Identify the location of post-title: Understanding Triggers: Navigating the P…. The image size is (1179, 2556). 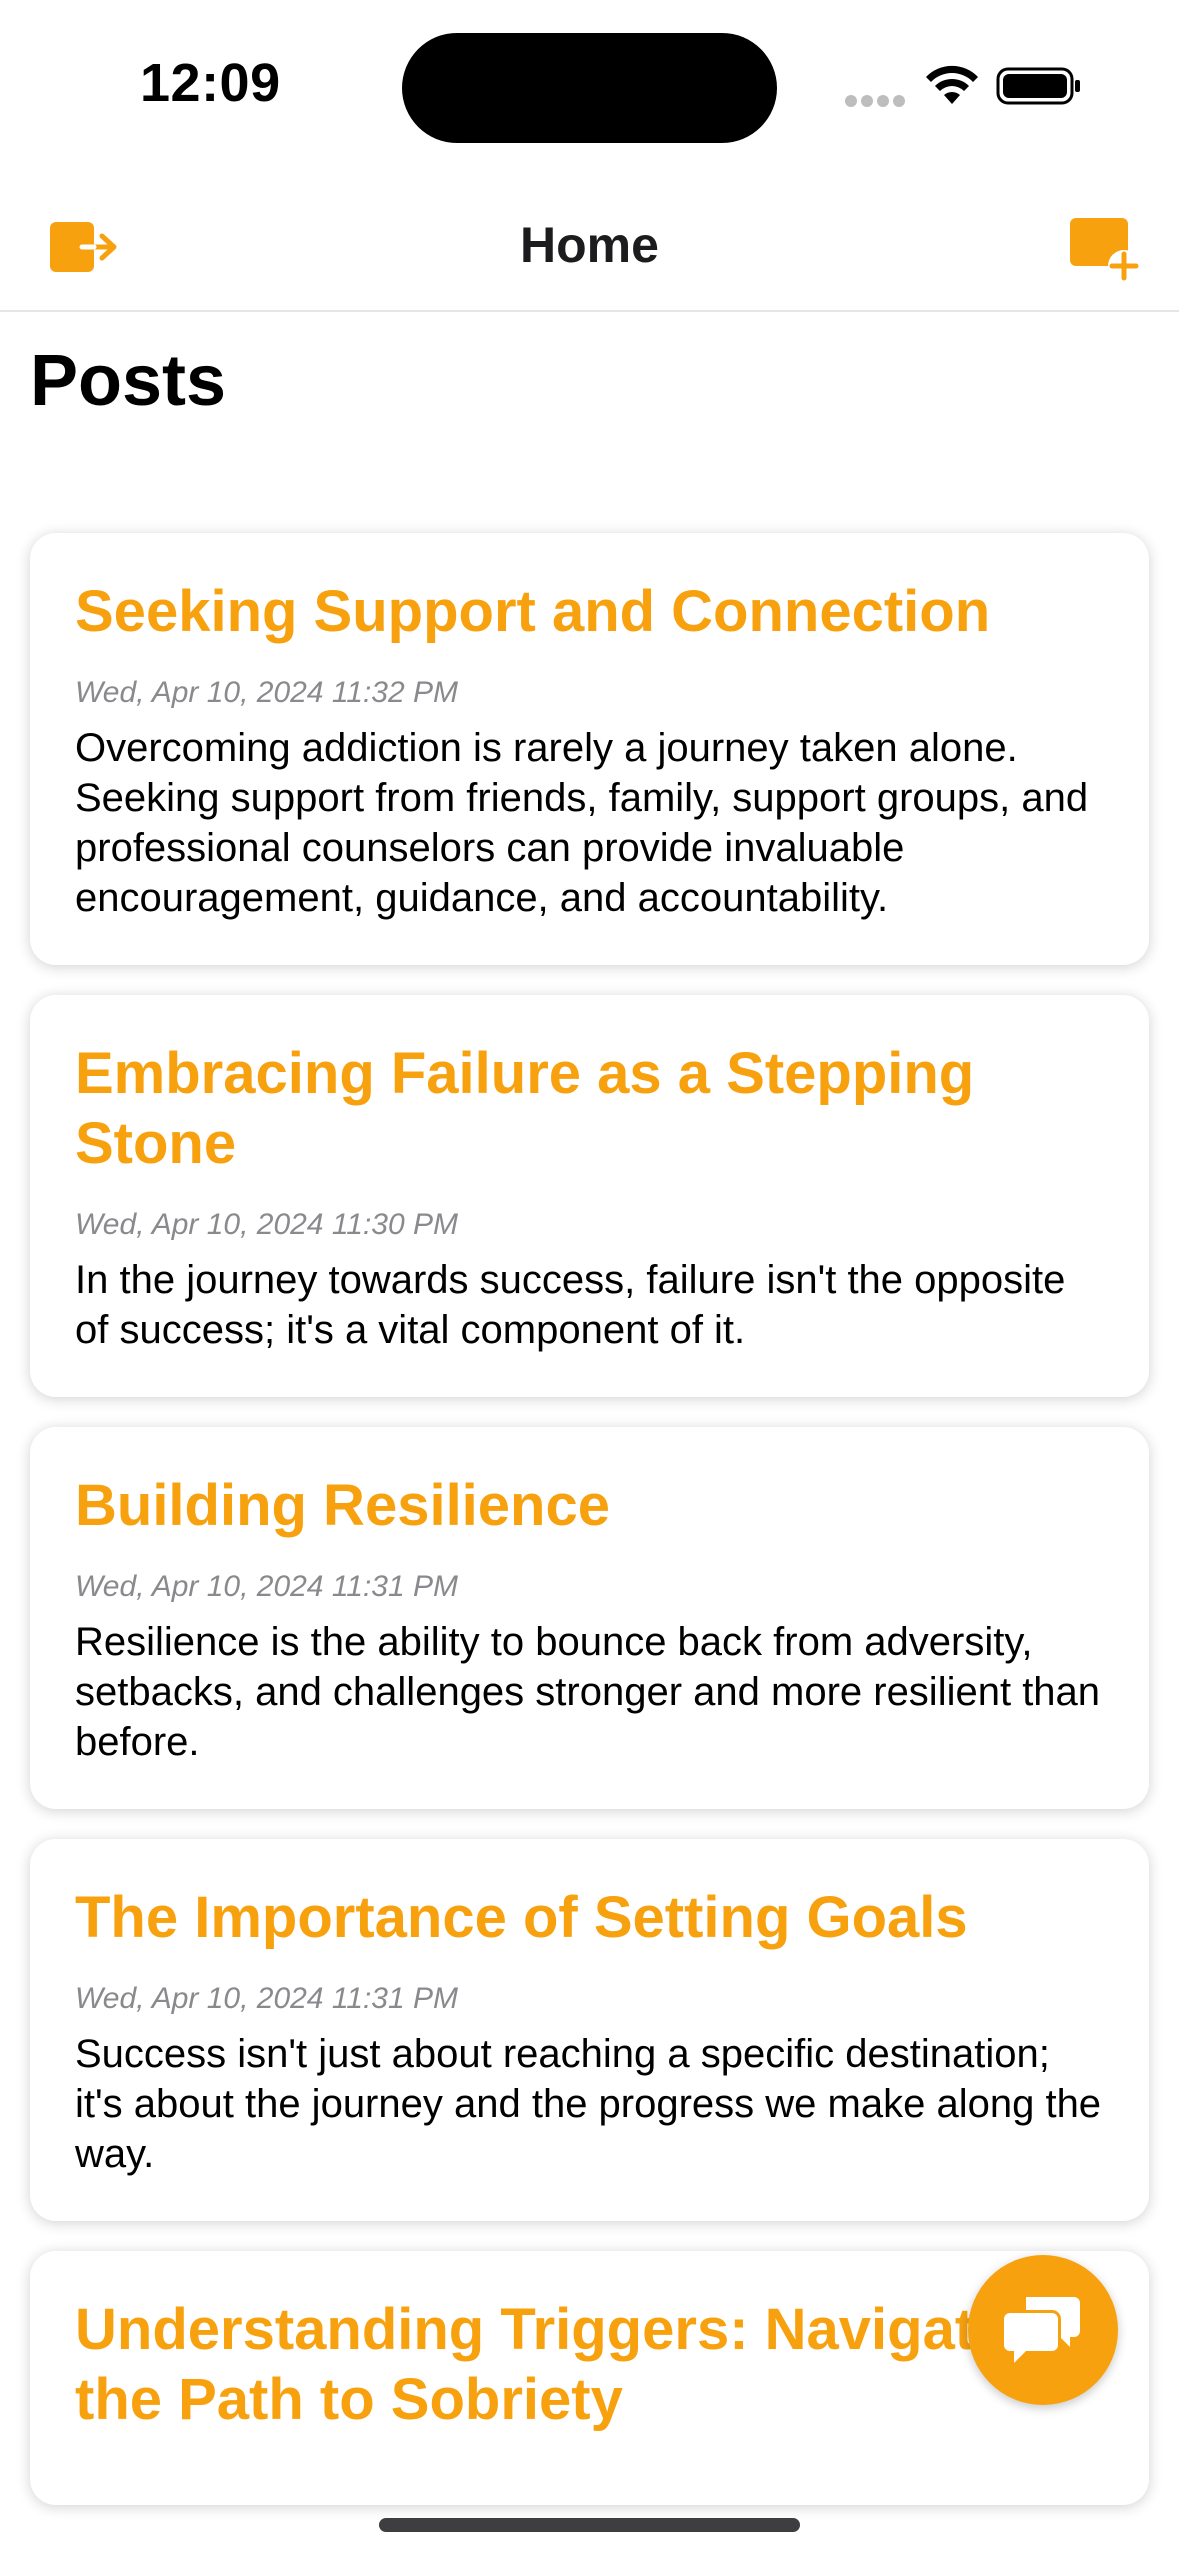
(568, 2364).